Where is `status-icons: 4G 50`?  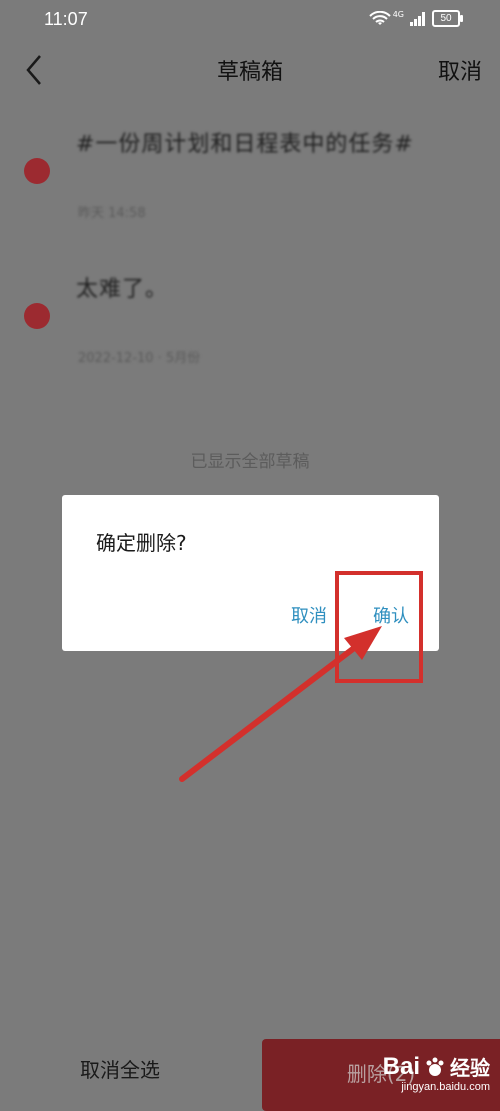
status-icons: 4G 50 is located at coordinates (415, 18).